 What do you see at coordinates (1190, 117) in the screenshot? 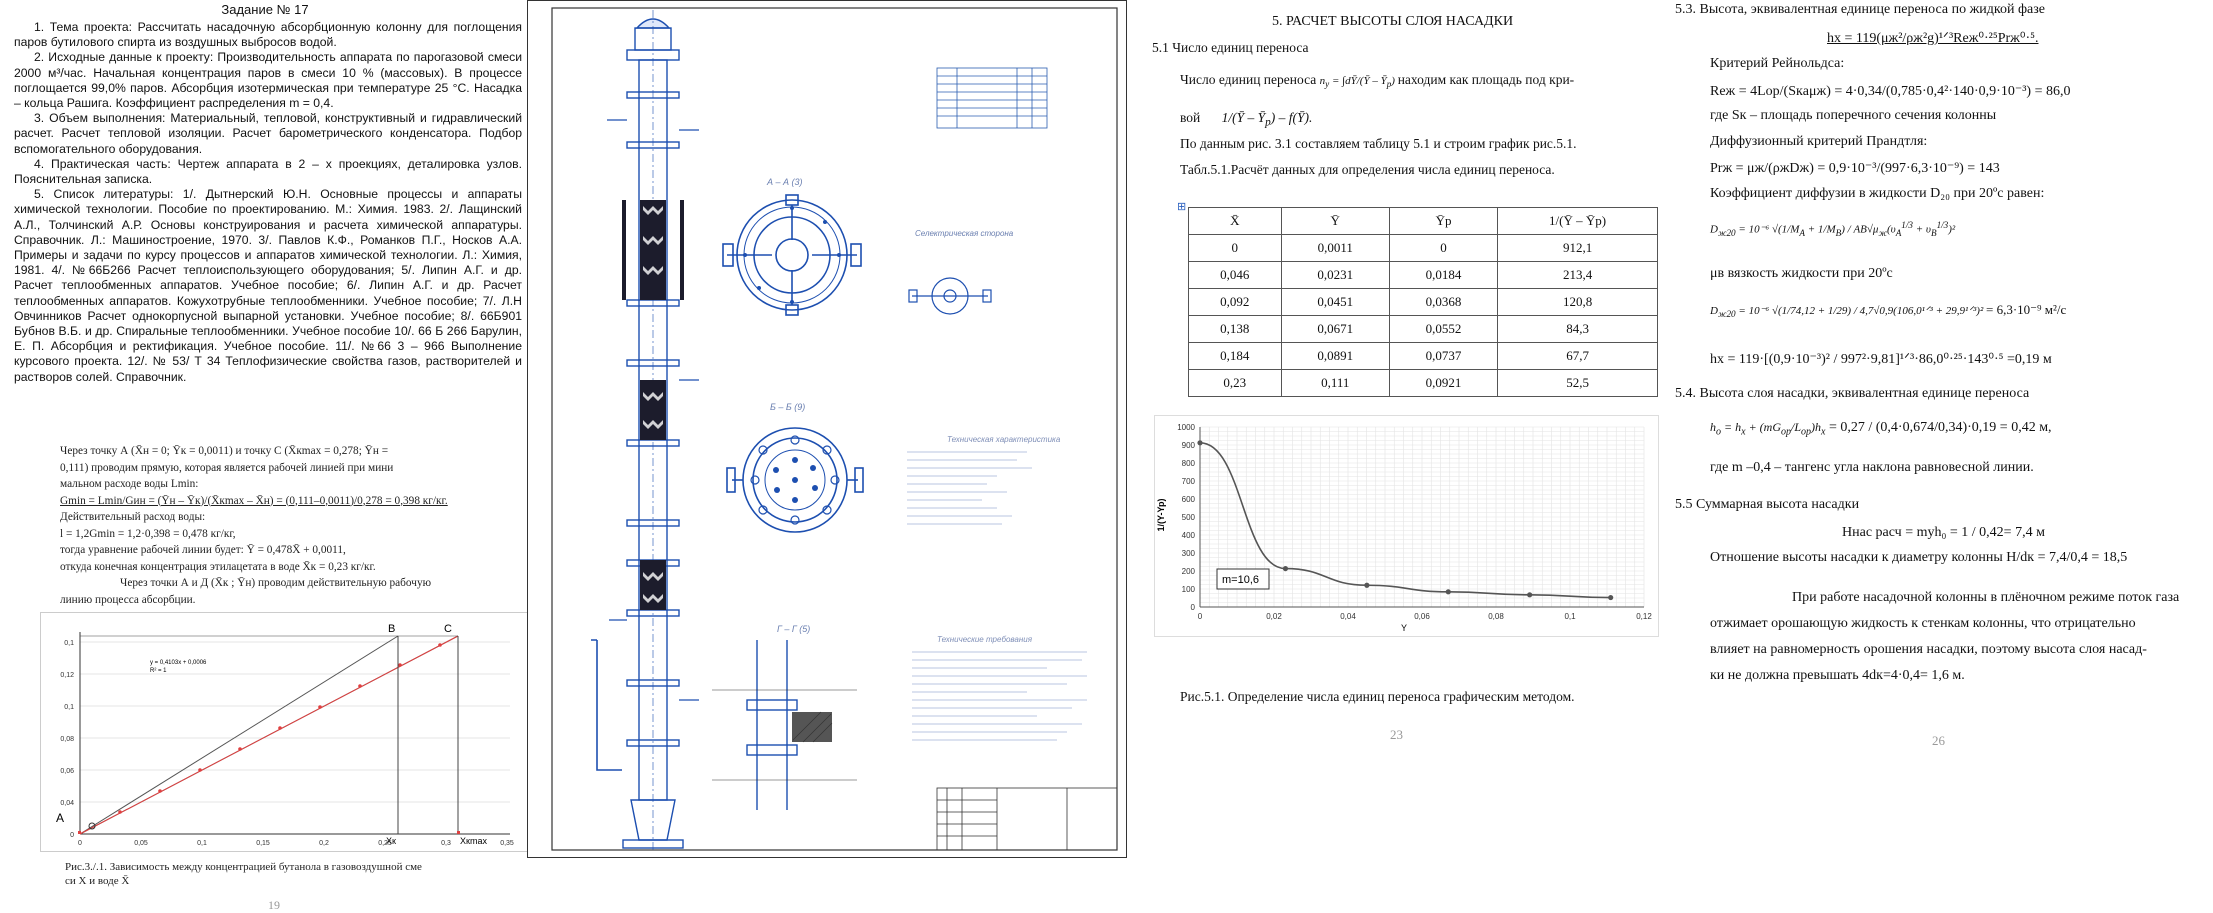
I see `text-span: вой` at bounding box center [1190, 117].